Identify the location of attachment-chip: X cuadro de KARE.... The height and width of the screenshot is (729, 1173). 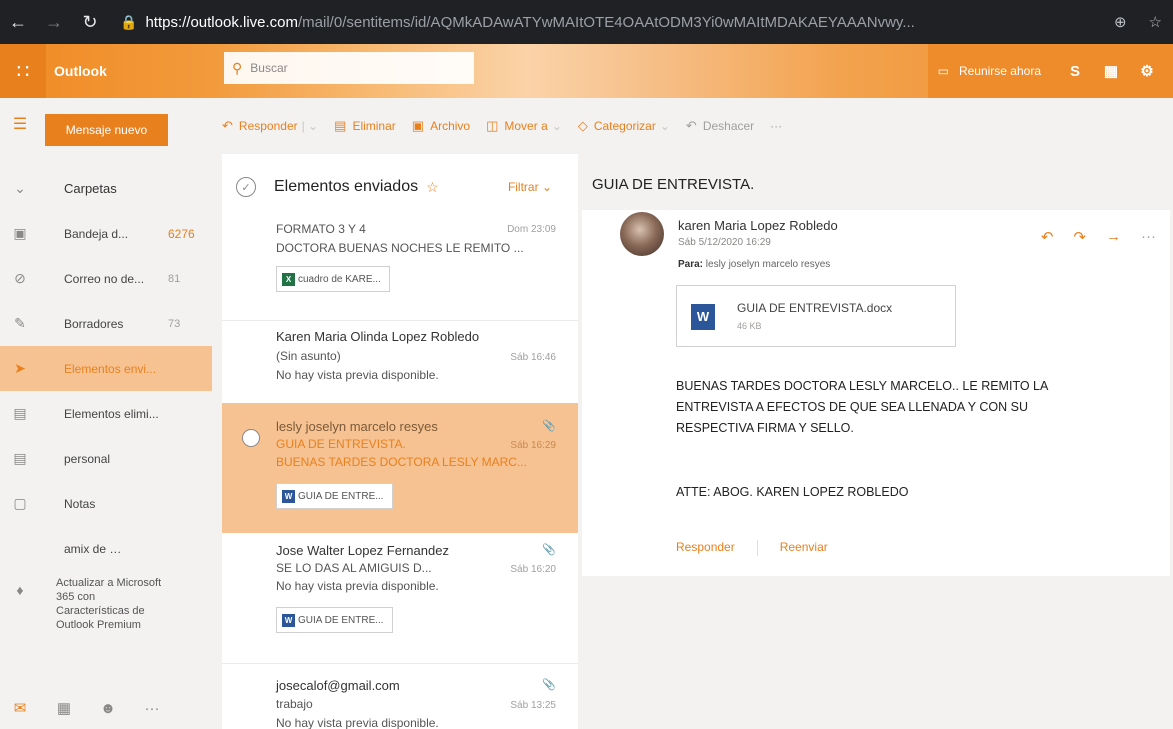
(333, 279).